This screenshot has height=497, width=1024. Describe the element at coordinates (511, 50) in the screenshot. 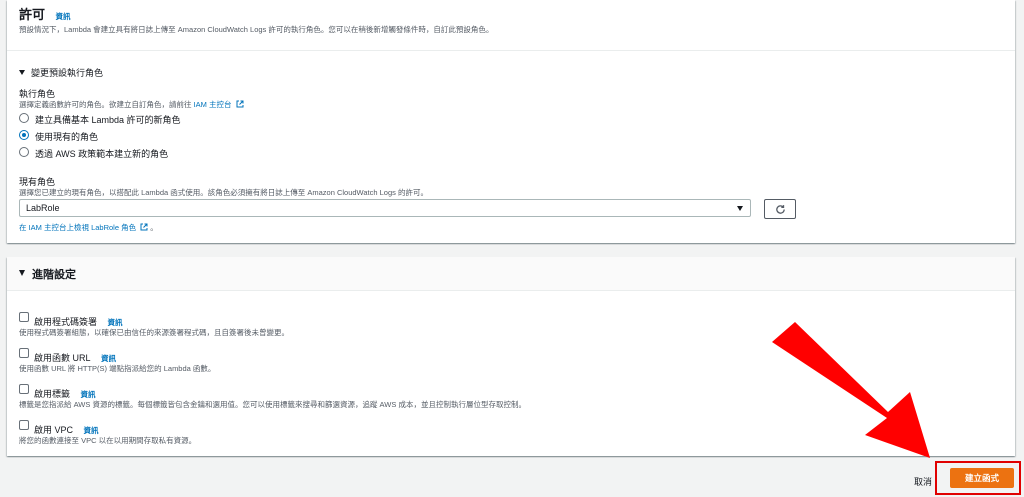

I see `divider` at that location.